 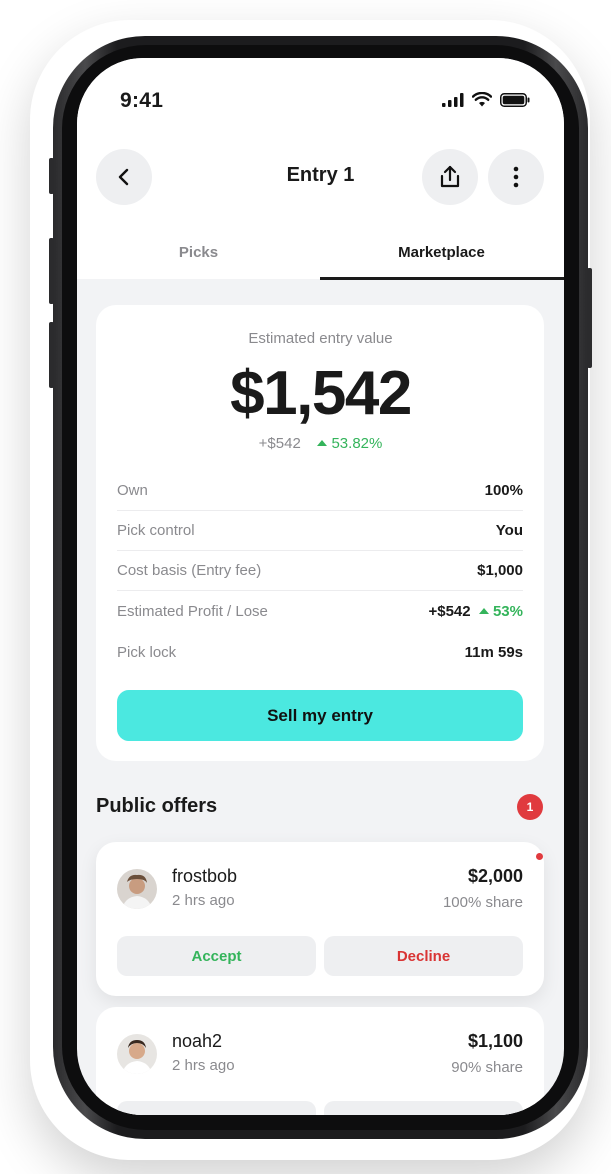 What do you see at coordinates (279, 443) in the screenshot?
I see `value-change-amount: +$542` at bounding box center [279, 443].